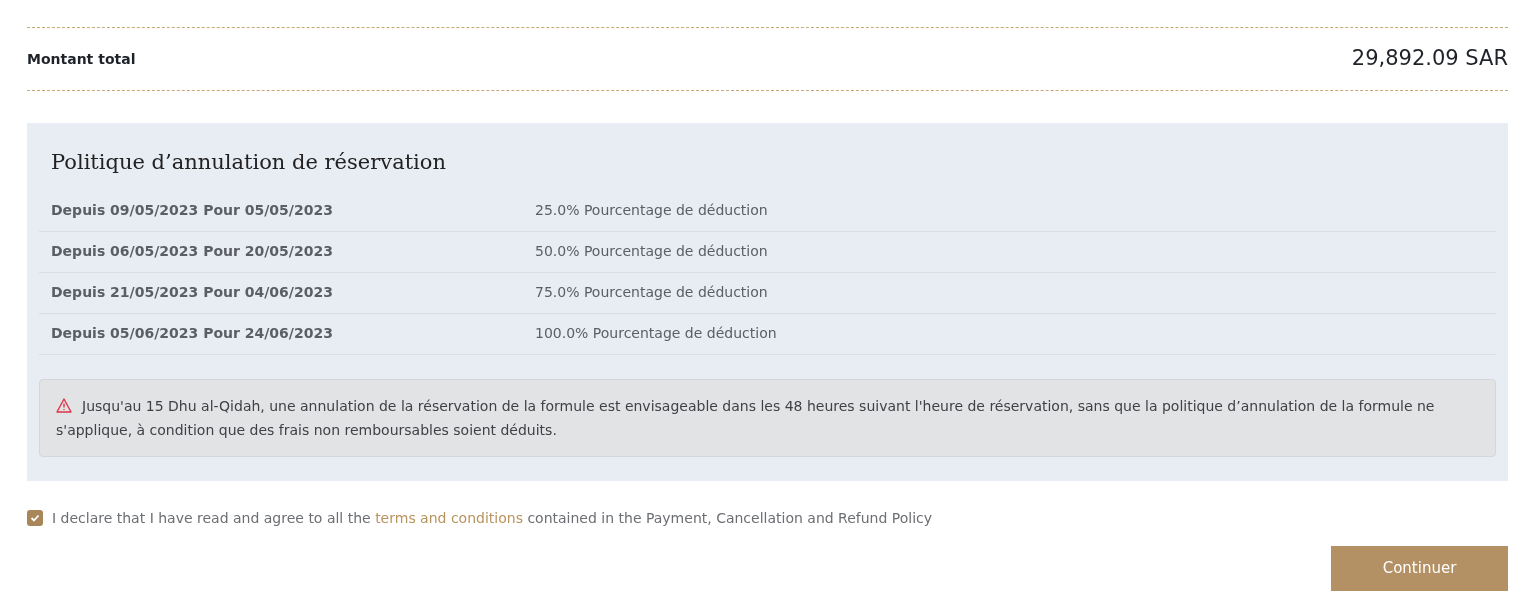 Image resolution: width=1535 pixels, height=594 pixels. I want to click on deduction-cell-text: 100.0% Pourcentage de déduction, so click(656, 333).